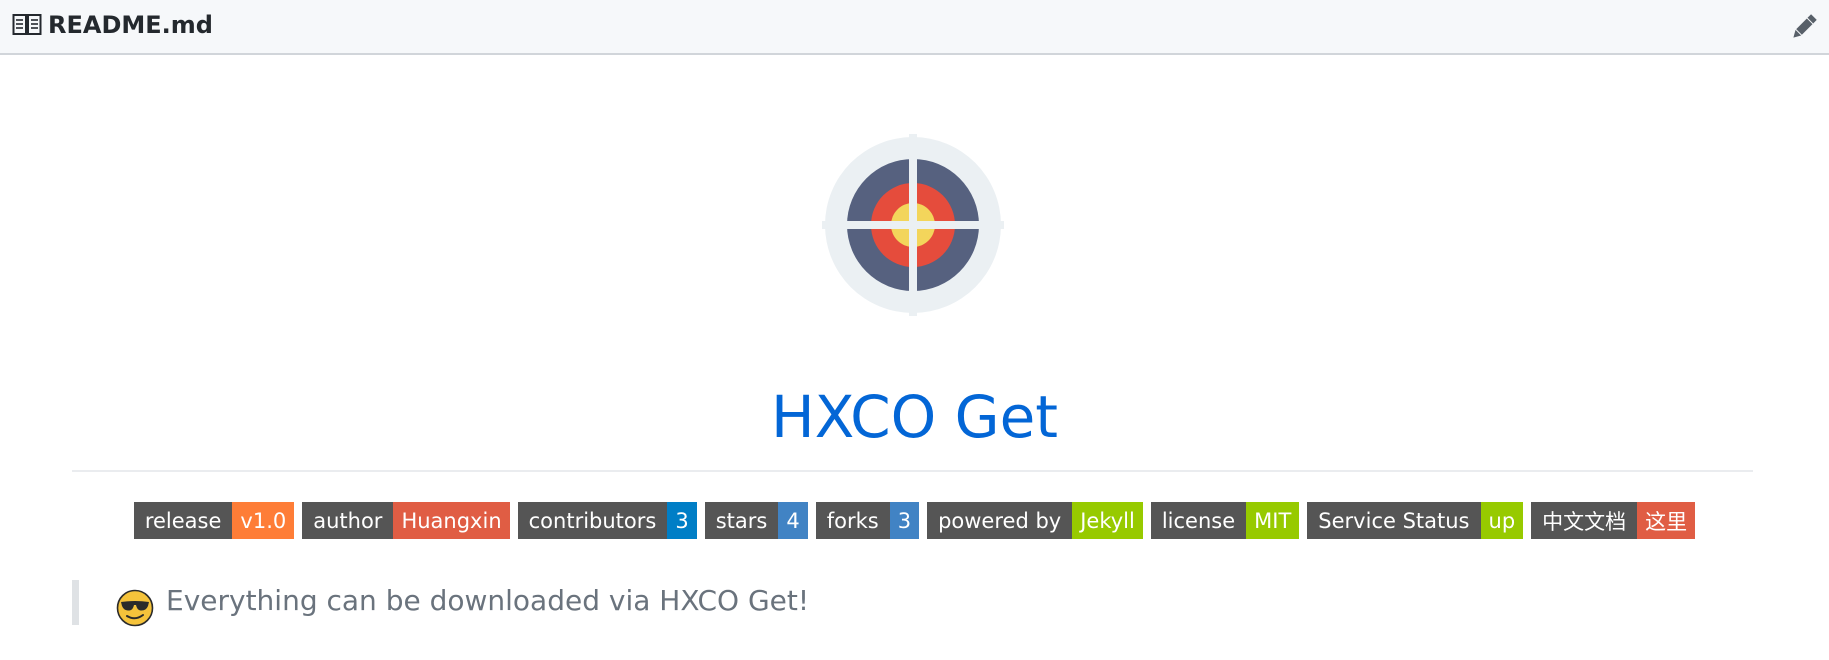 The image size is (1829, 660). I want to click on badge-label: Service Status, so click(1394, 520).